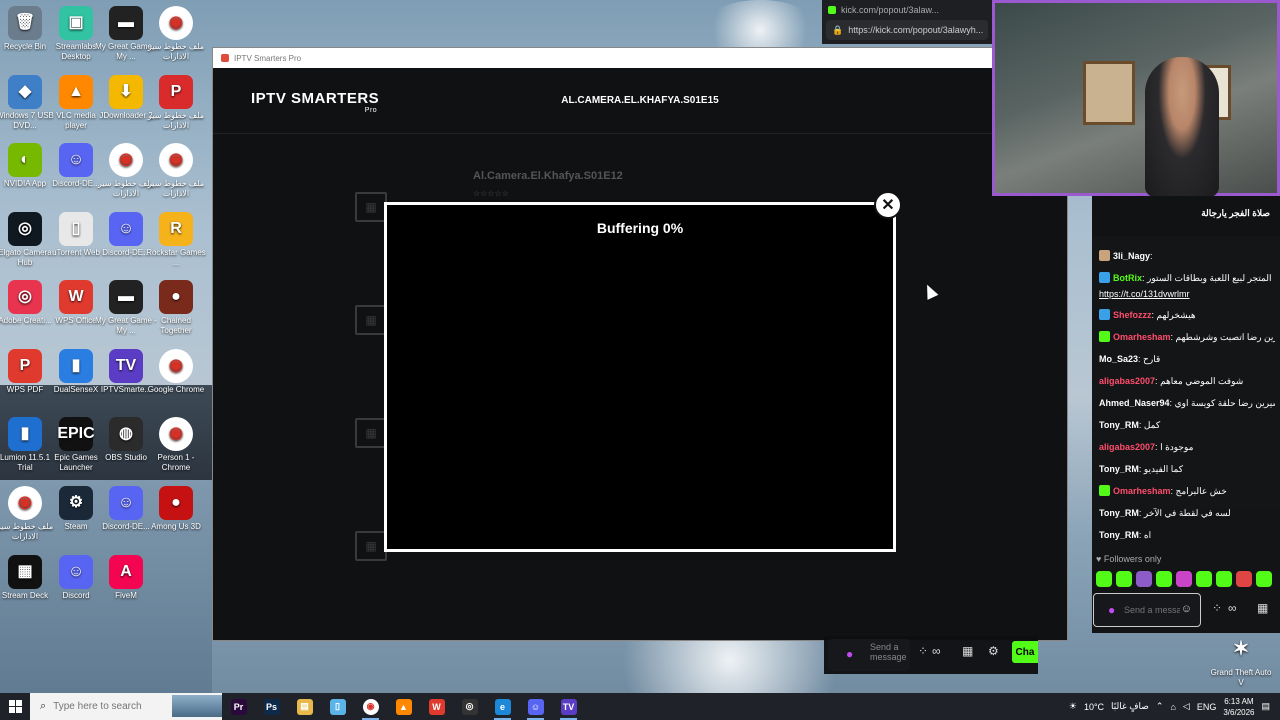  What do you see at coordinates (548, 176) in the screenshot?
I see `background-episode-title: Al.Camera.El.Khafya.S01E12` at bounding box center [548, 176].